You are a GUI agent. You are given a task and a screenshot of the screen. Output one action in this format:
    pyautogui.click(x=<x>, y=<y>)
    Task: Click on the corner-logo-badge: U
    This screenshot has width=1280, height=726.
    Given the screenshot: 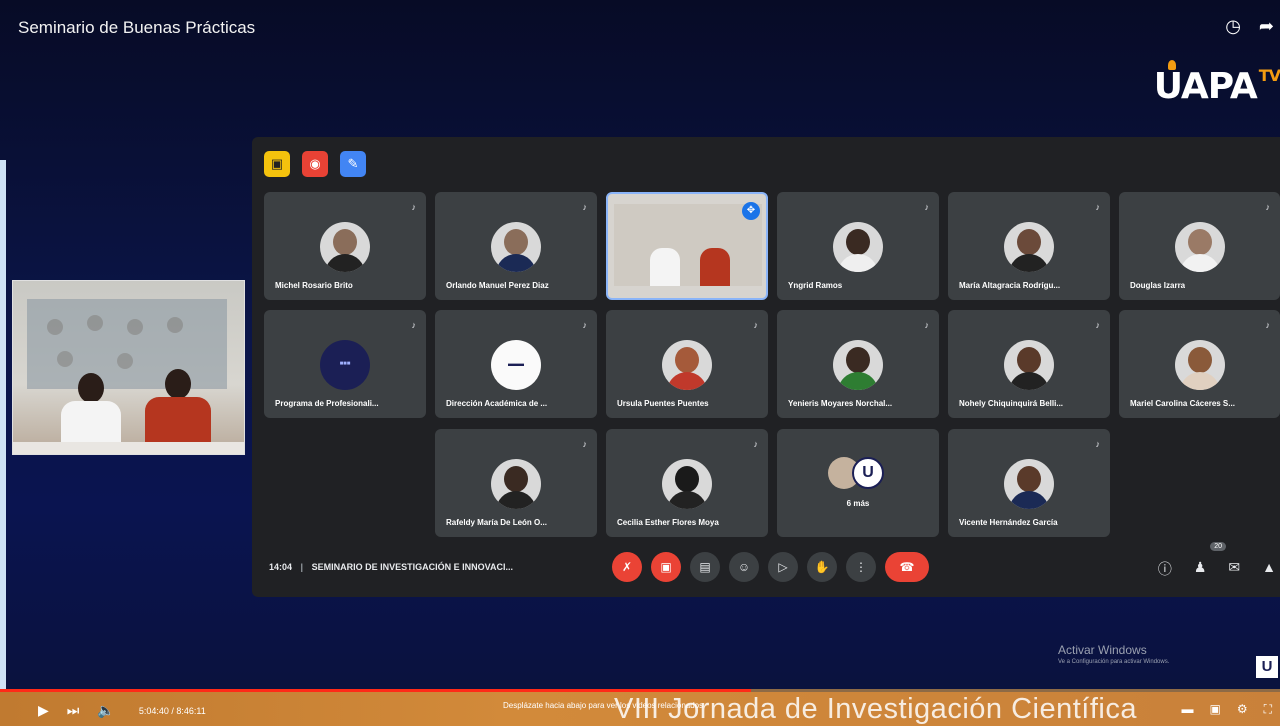 What is the action you would take?
    pyautogui.click(x=1267, y=667)
    